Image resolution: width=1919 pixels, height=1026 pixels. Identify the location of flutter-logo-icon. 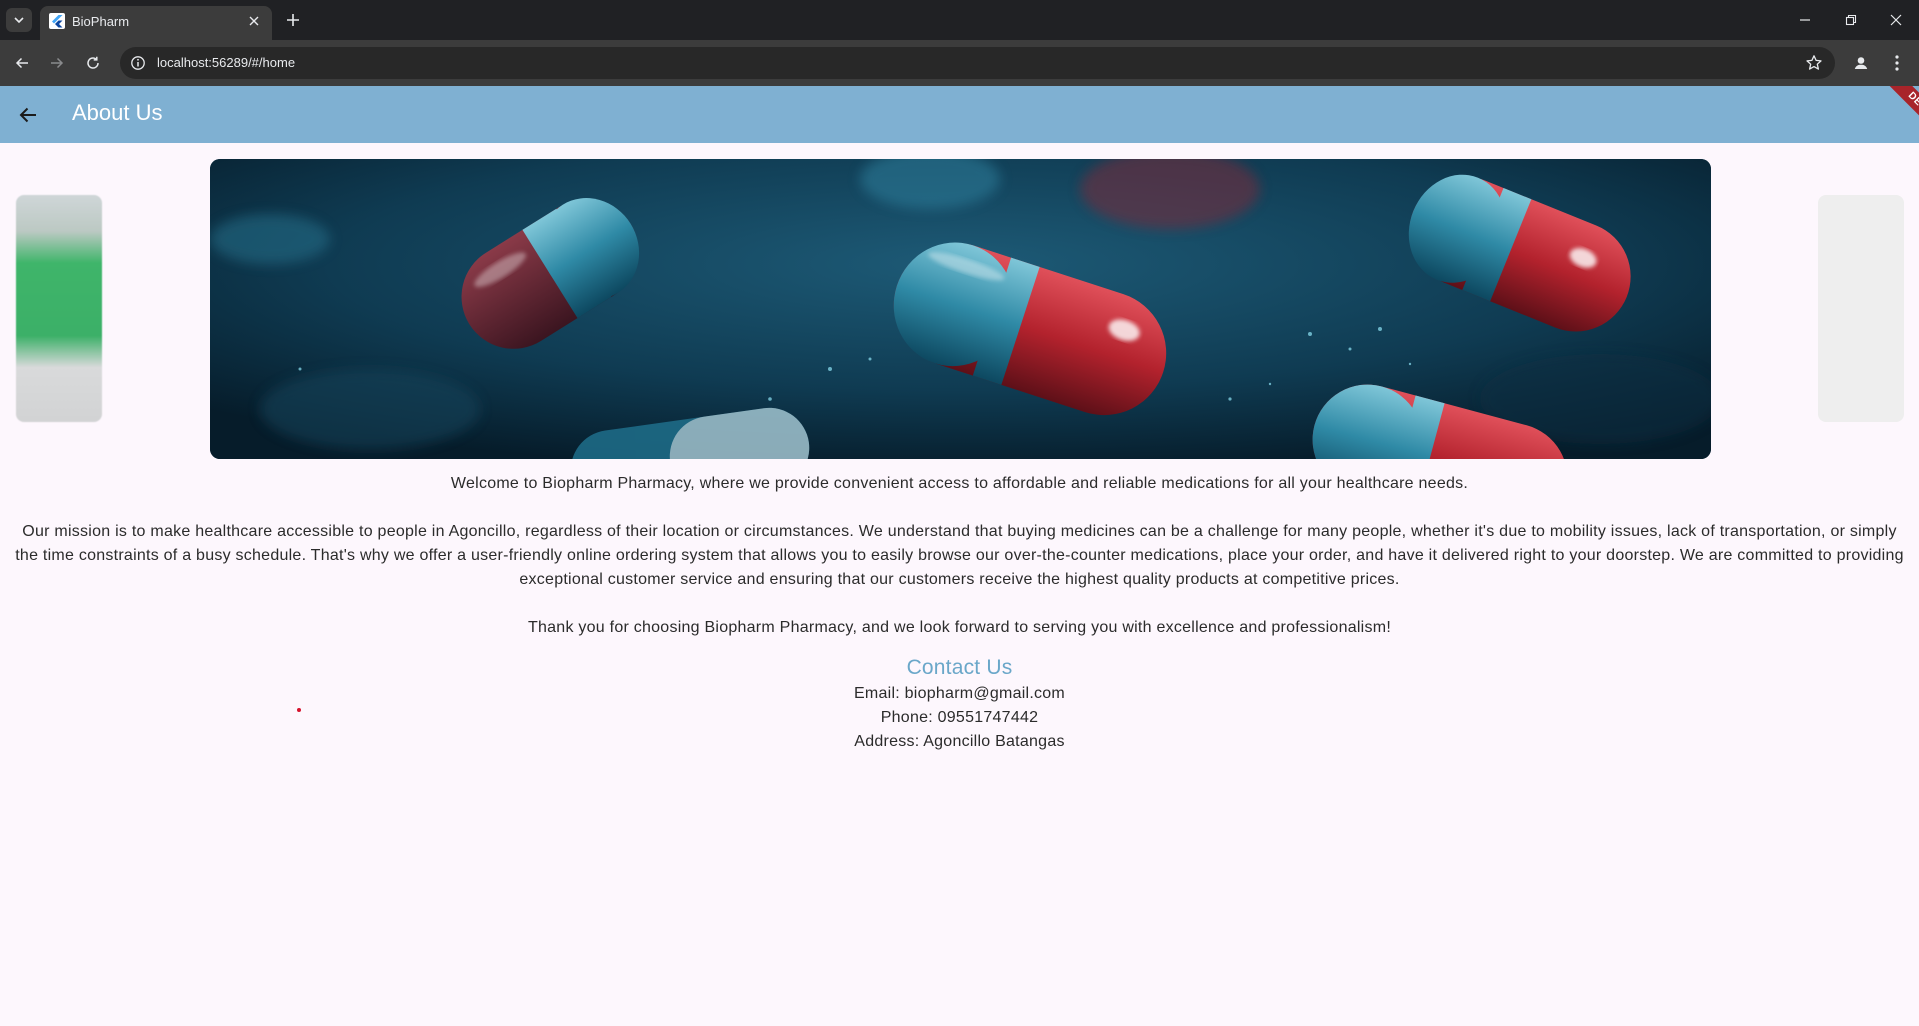
(57, 21).